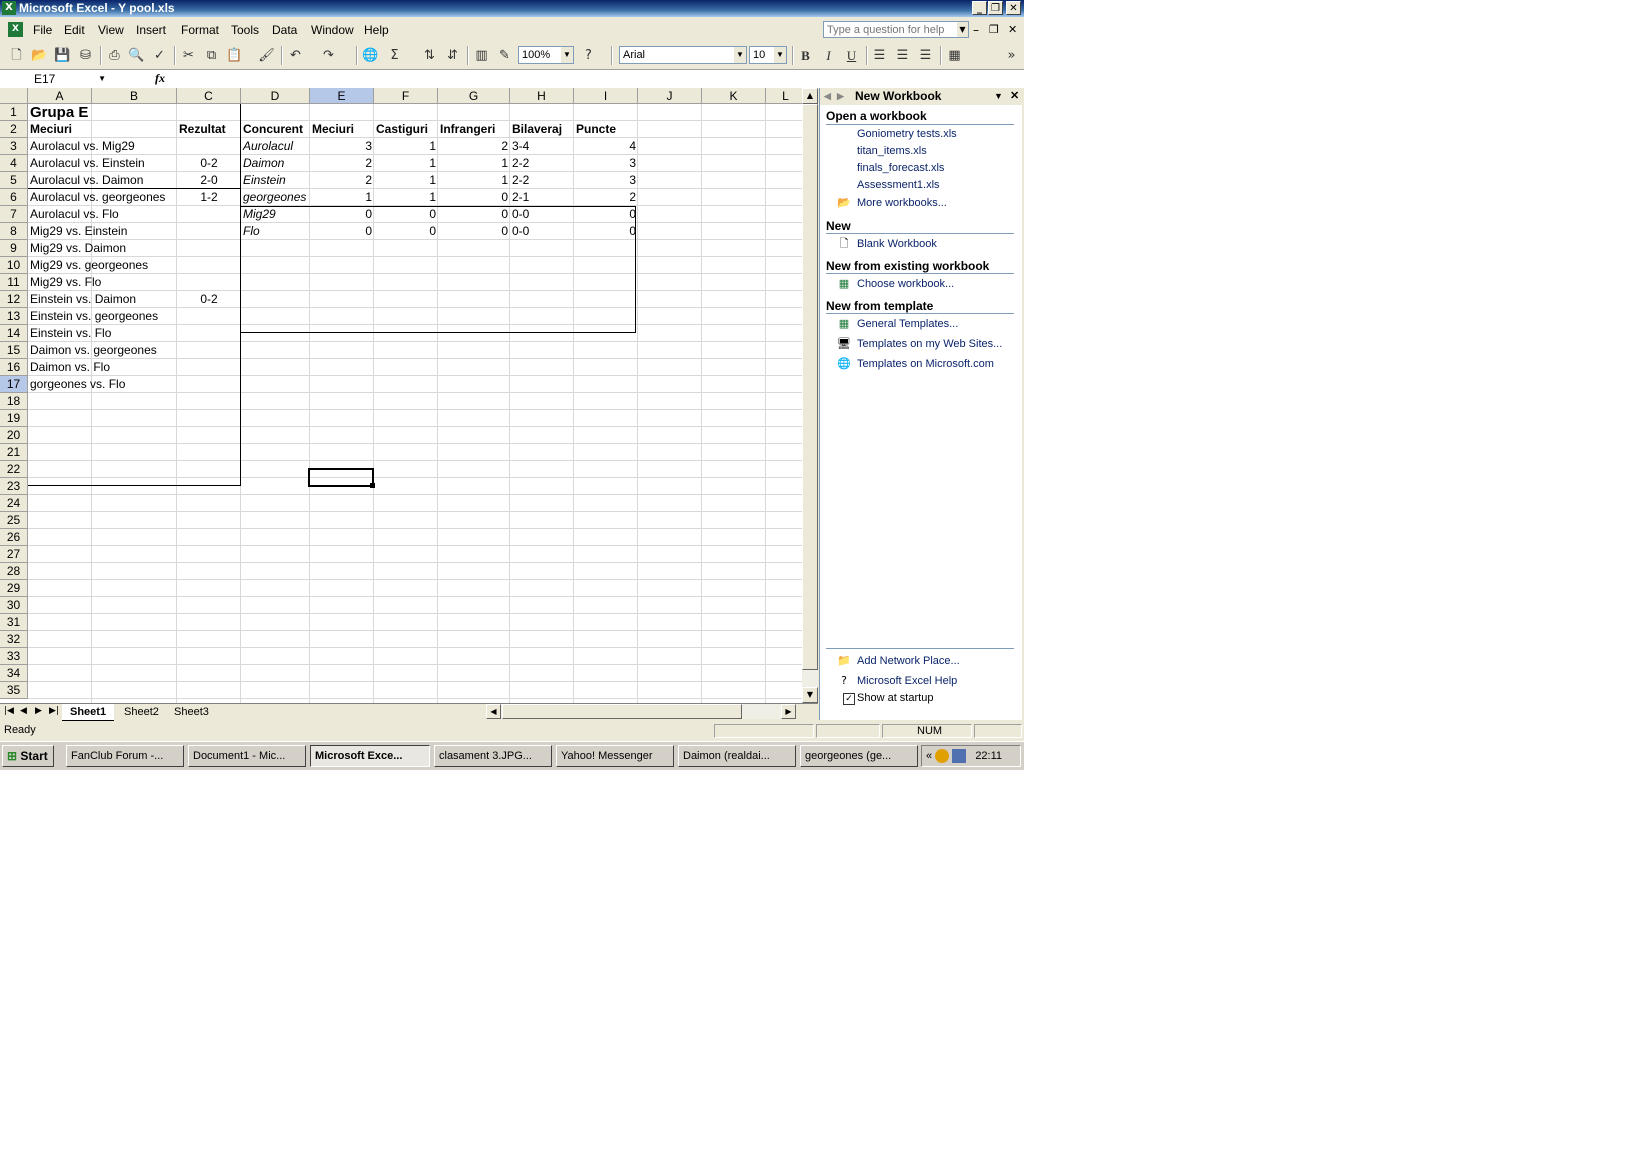 This screenshot has height=1155, width=1650. What do you see at coordinates (14, 248) in the screenshot?
I see `row-header-9: 9` at bounding box center [14, 248].